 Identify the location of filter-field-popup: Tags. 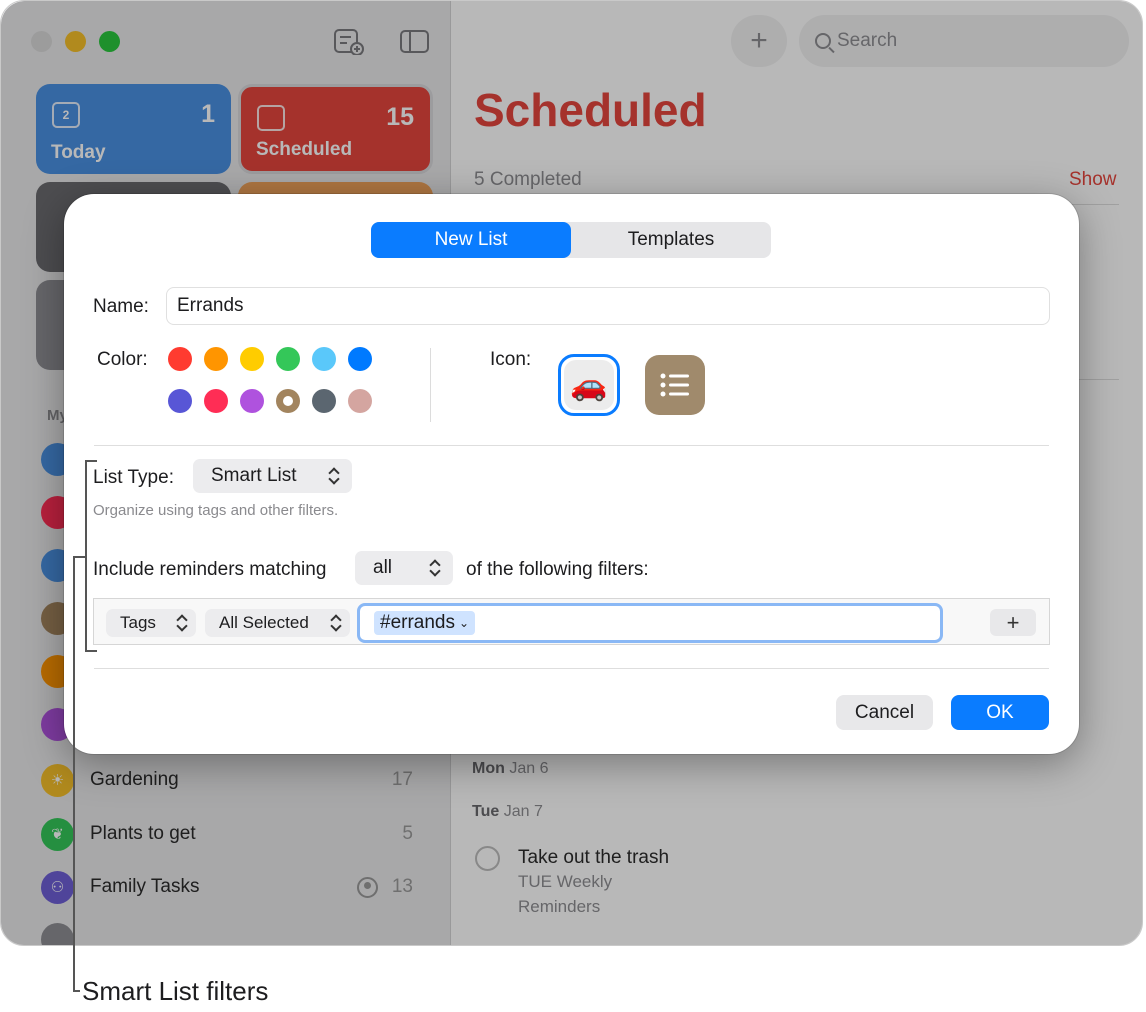
(151, 623).